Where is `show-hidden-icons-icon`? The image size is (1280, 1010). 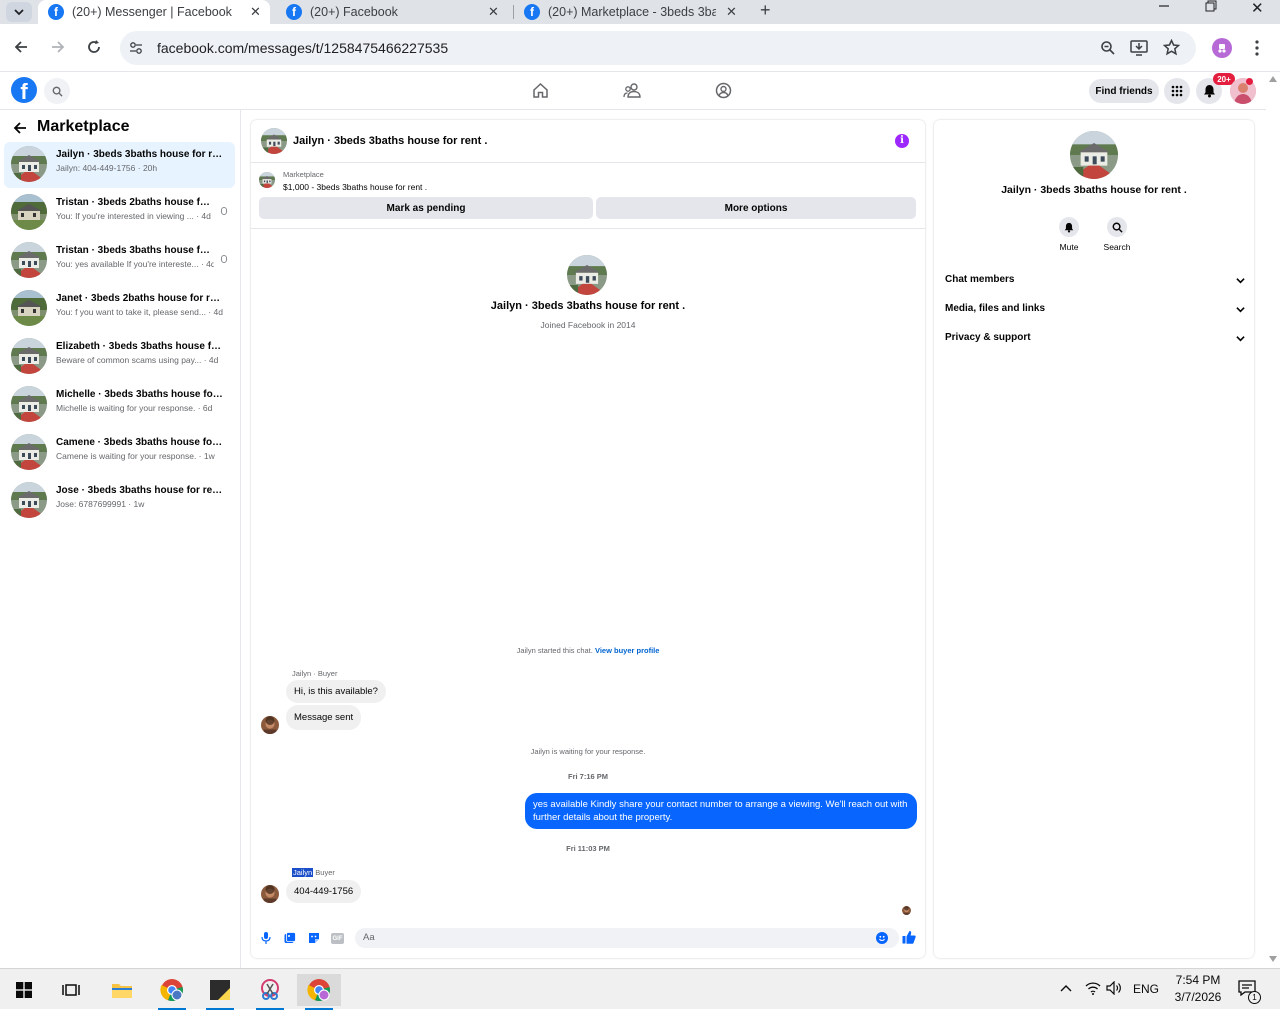 show-hidden-icons-icon is located at coordinates (1066, 988).